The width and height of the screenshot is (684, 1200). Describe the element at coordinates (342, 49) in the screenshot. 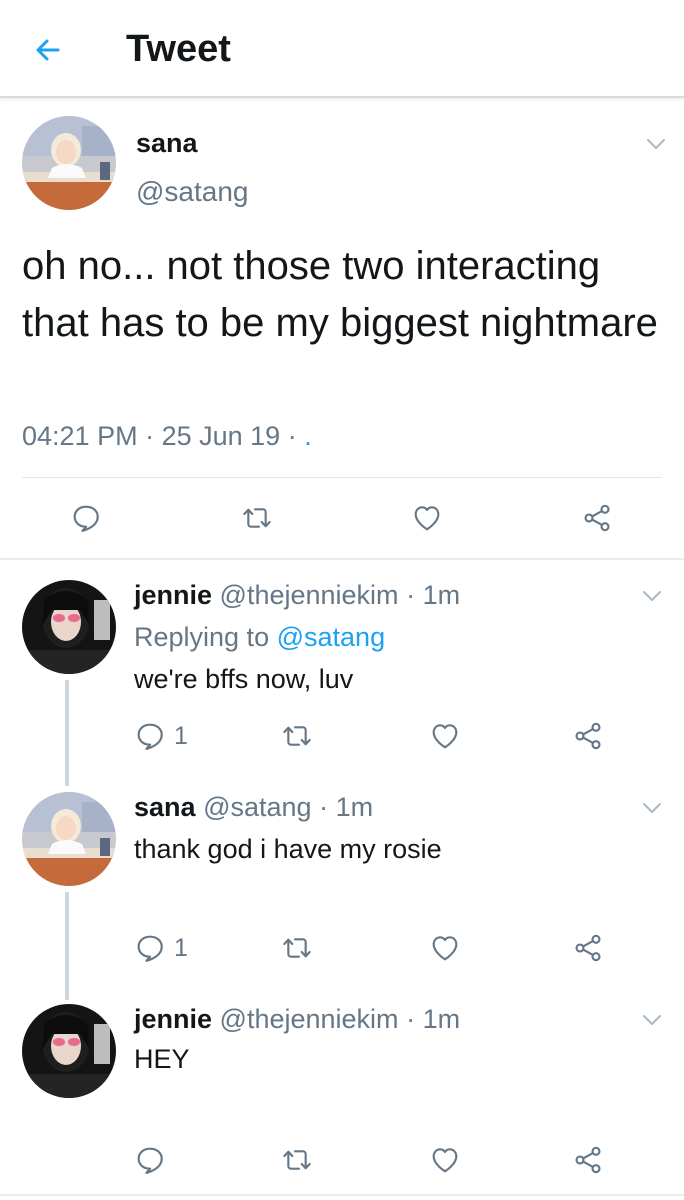

I see `top-app-bar: Tweet` at that location.